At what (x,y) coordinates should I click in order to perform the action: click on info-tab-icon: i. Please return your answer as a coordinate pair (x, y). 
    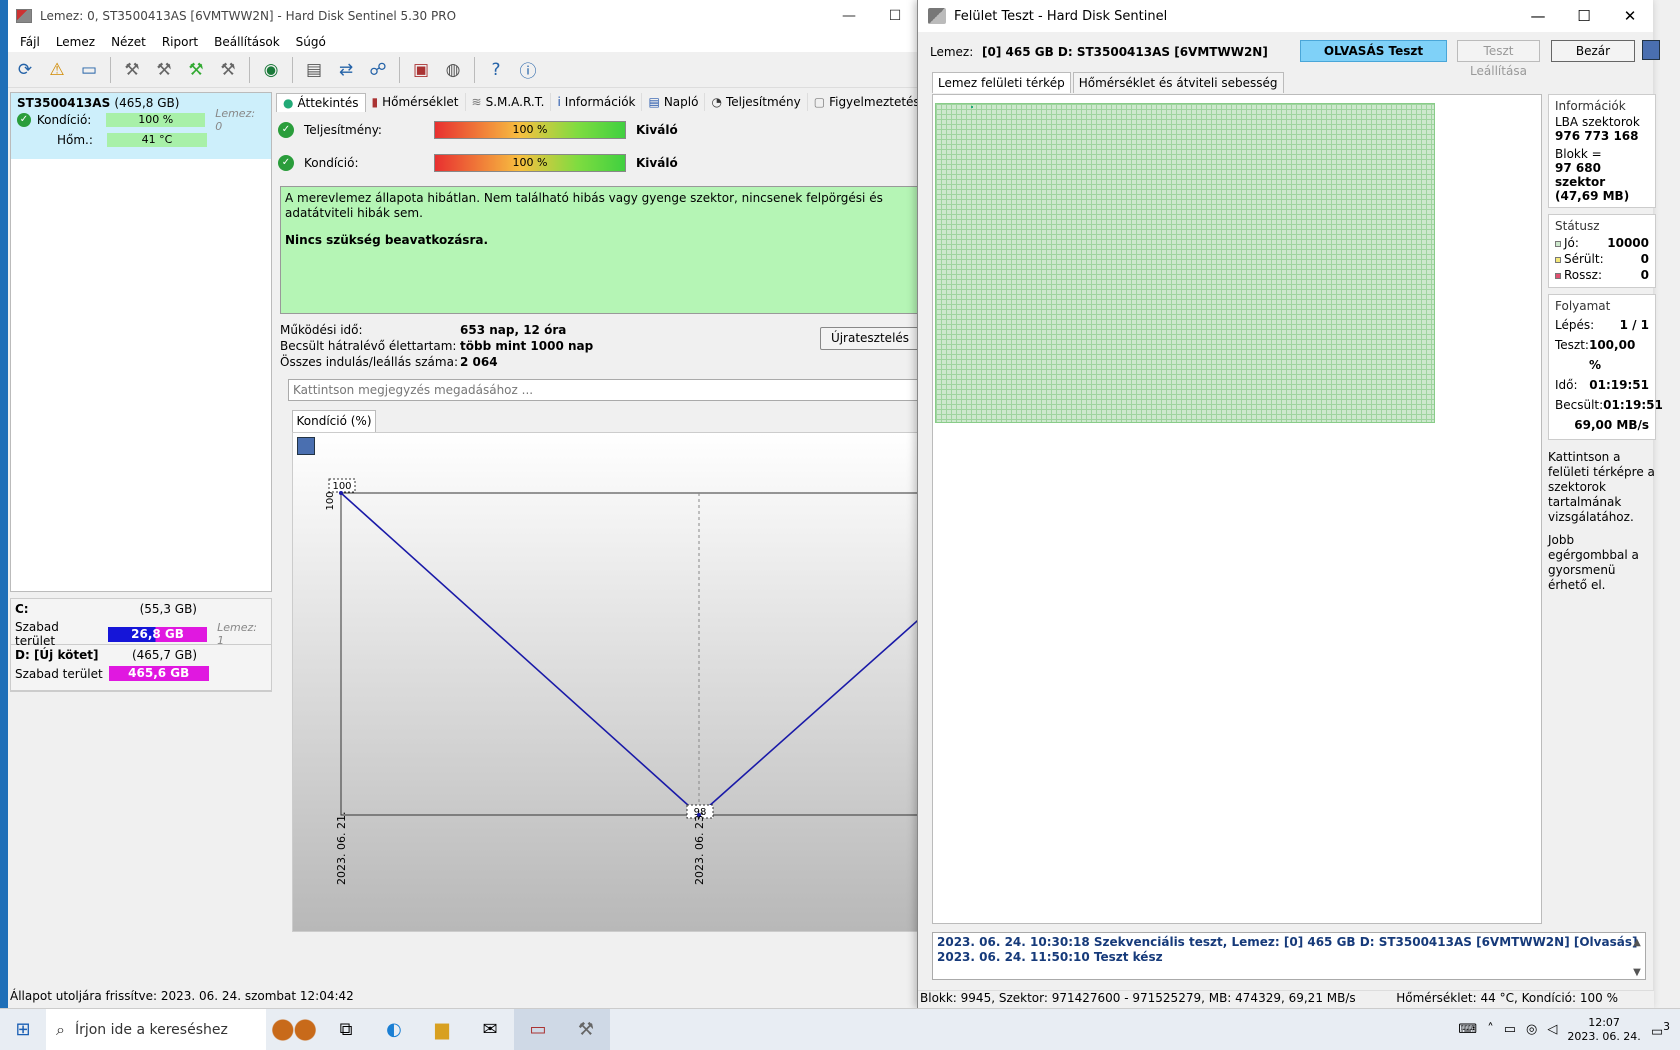
    Looking at the image, I should click on (559, 102).